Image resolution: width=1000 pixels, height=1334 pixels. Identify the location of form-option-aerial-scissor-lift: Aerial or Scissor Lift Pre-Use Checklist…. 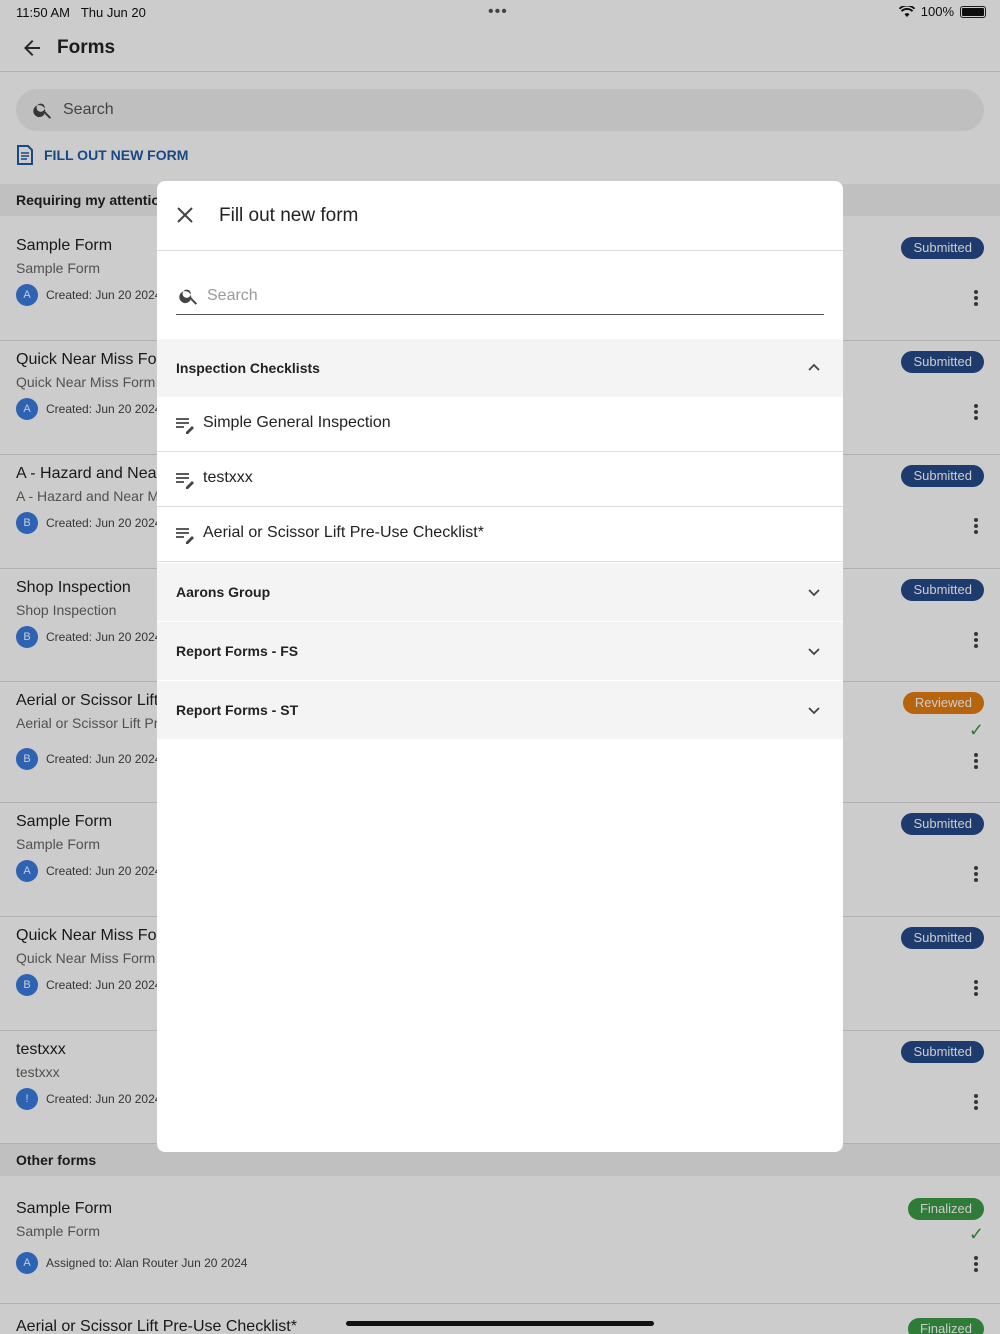
(500, 534).